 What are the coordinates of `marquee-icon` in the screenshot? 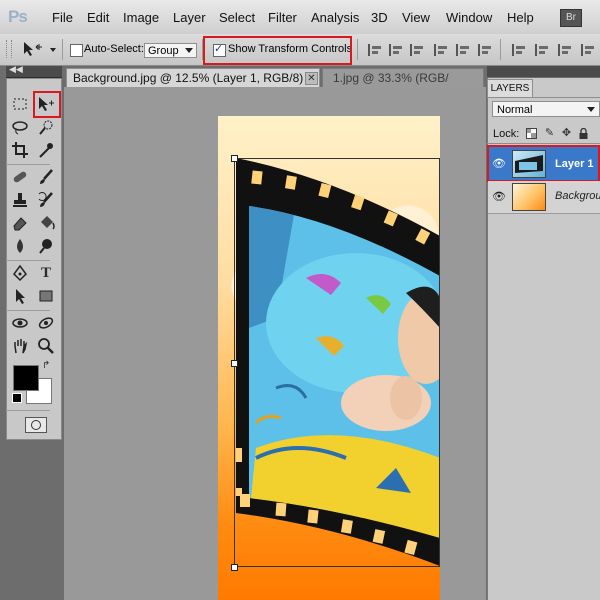 It's located at (20, 104).